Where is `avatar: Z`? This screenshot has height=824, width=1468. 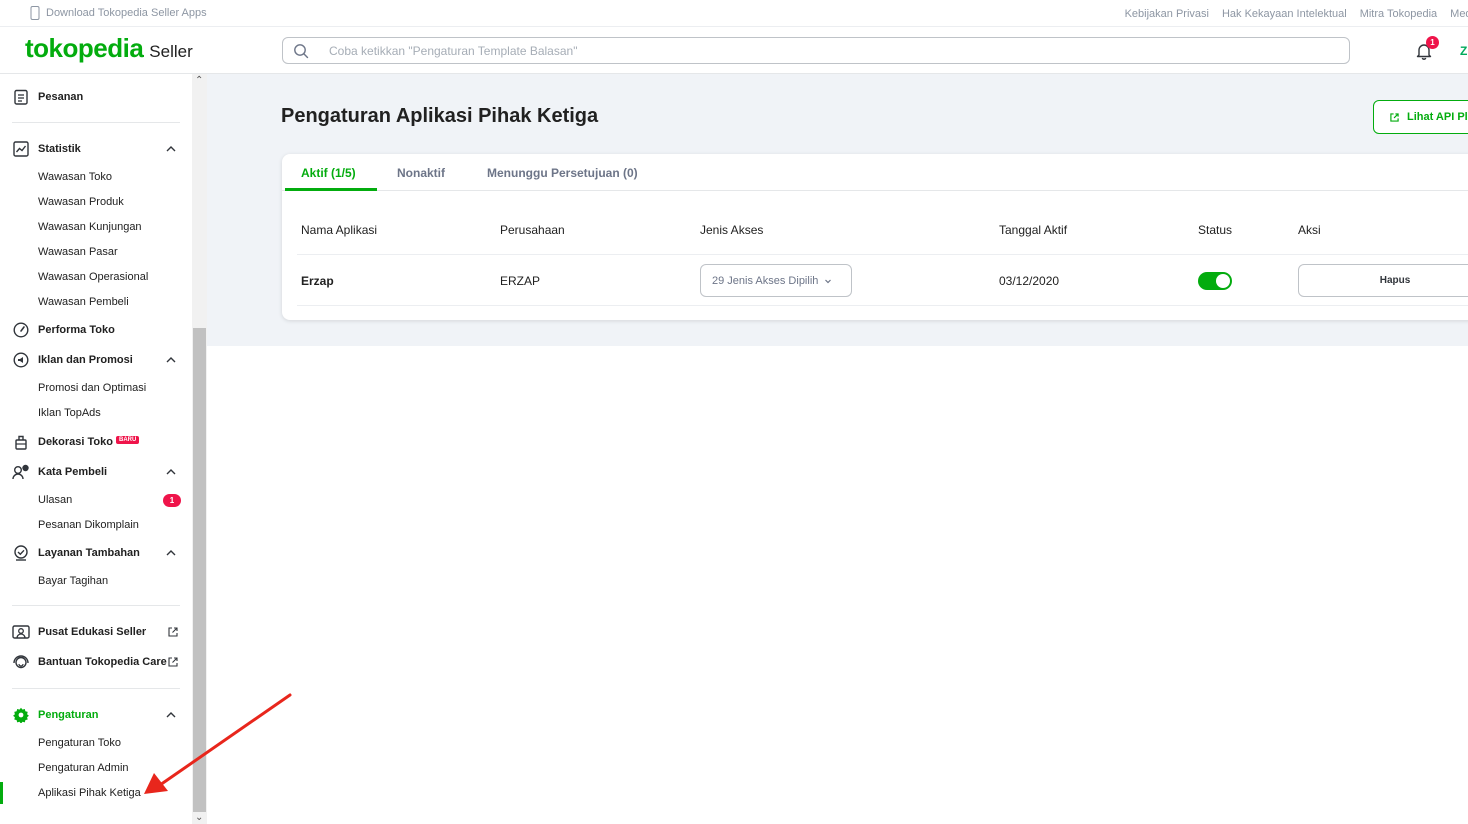 avatar: Z is located at coordinates (1463, 51).